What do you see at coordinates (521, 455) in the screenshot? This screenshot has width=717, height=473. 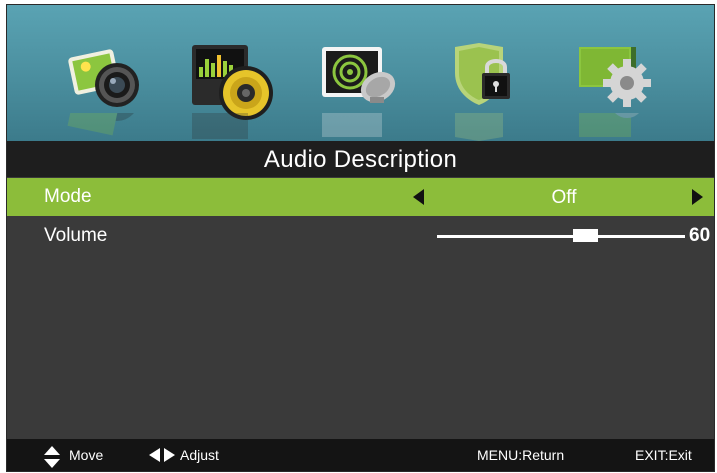 I see `menu-return-hint: MENU:Return` at bounding box center [521, 455].